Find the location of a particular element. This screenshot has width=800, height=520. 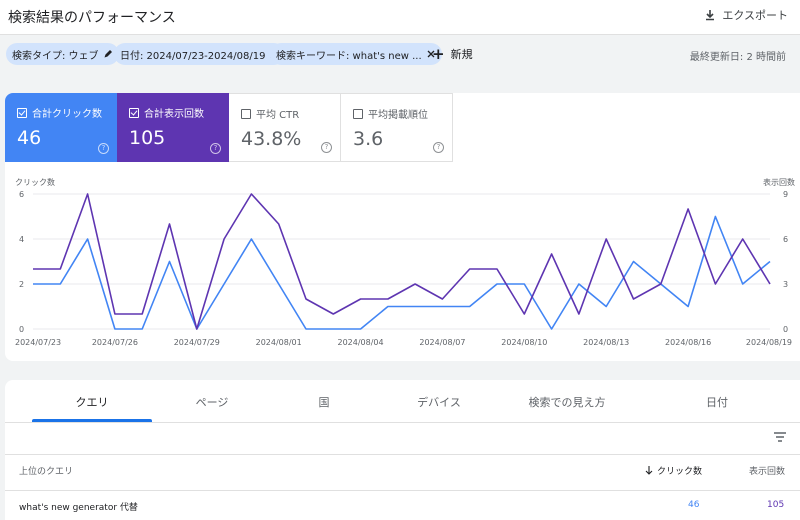

column-header-impressions: 表示回数 is located at coordinates (767, 470).